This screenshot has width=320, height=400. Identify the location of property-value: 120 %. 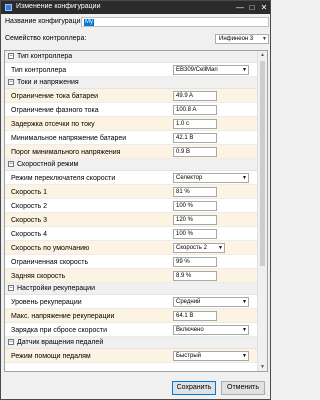
(185, 220).